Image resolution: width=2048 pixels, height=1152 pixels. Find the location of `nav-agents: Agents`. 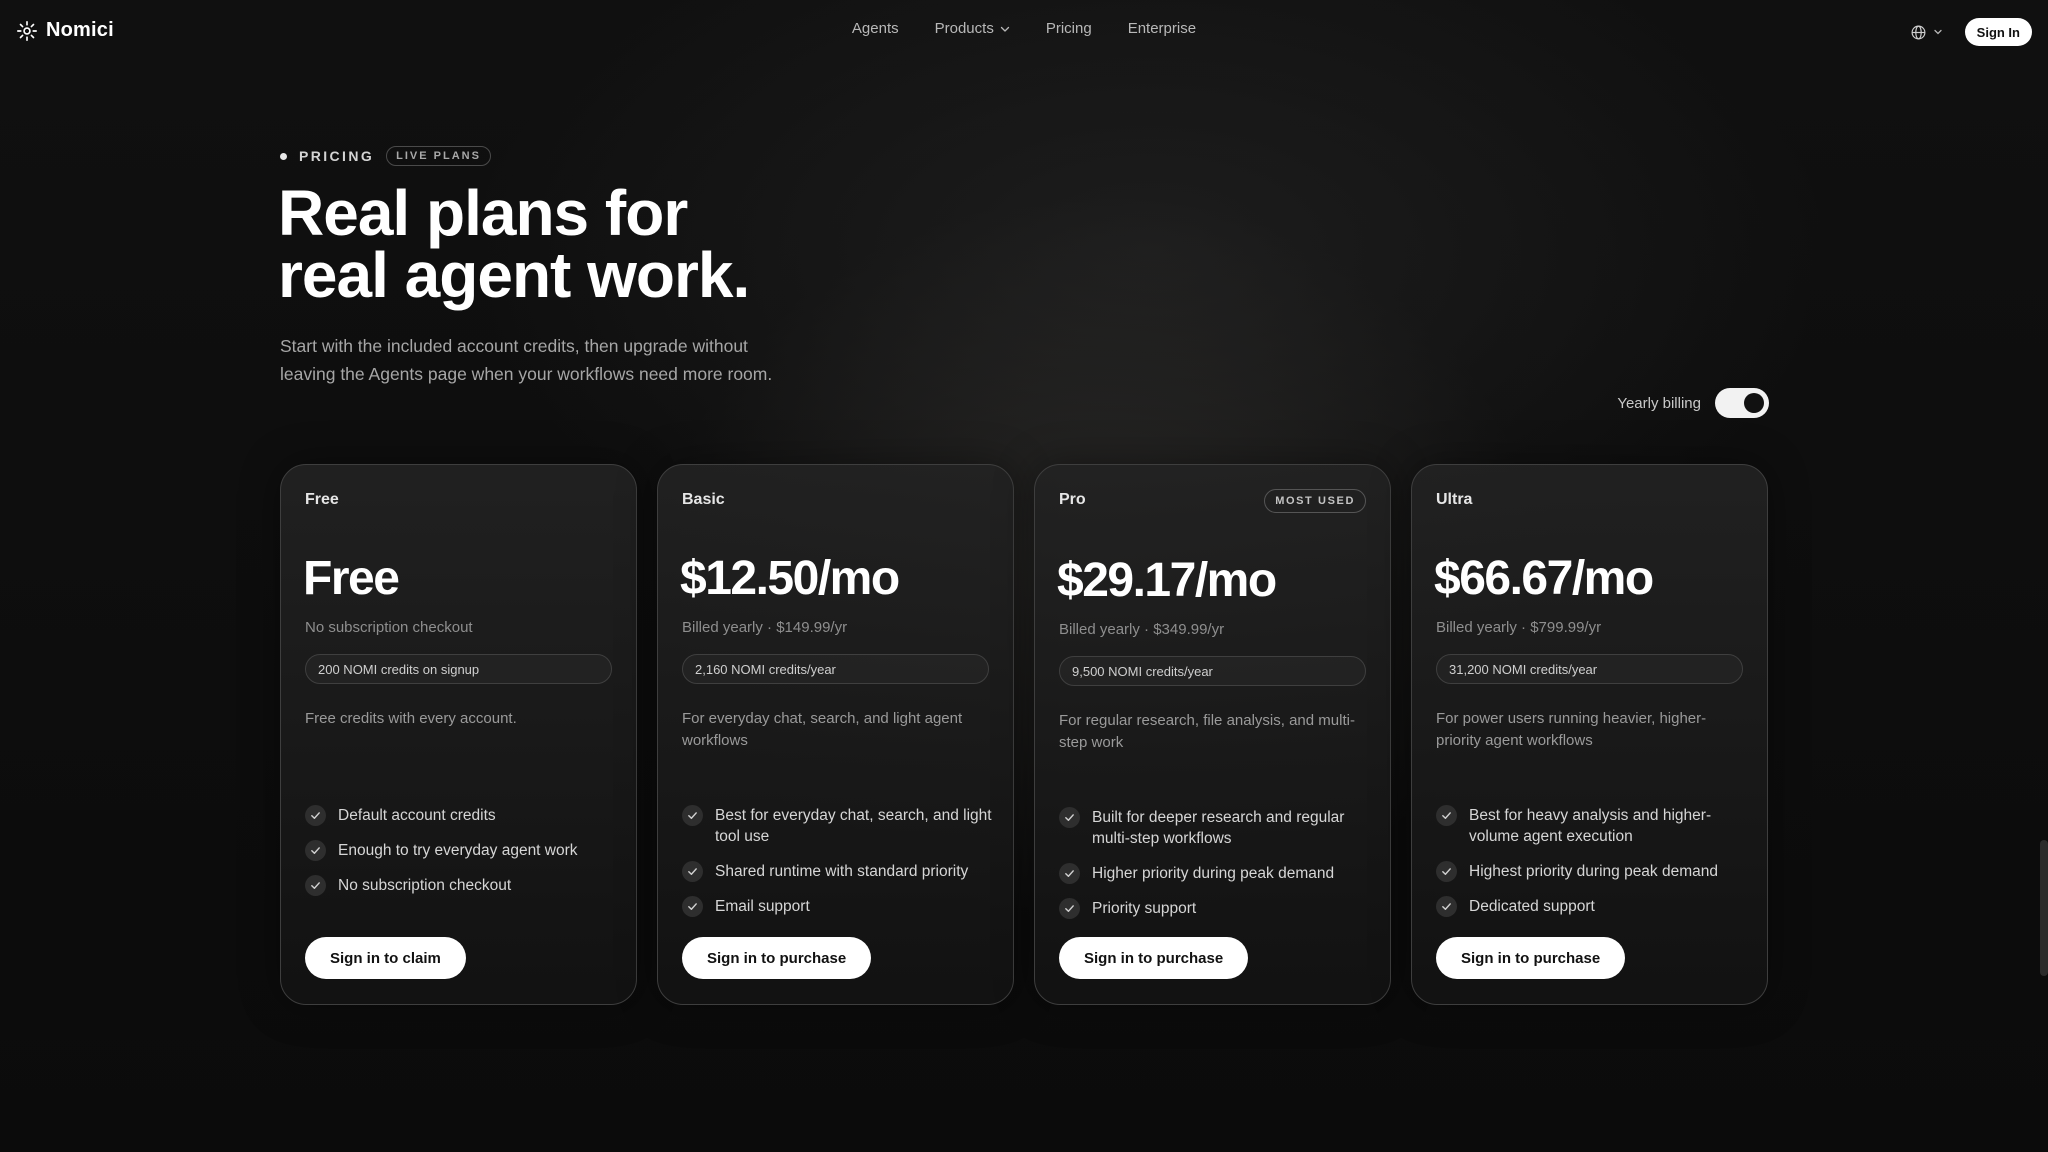

nav-agents: Agents is located at coordinates (875, 28).